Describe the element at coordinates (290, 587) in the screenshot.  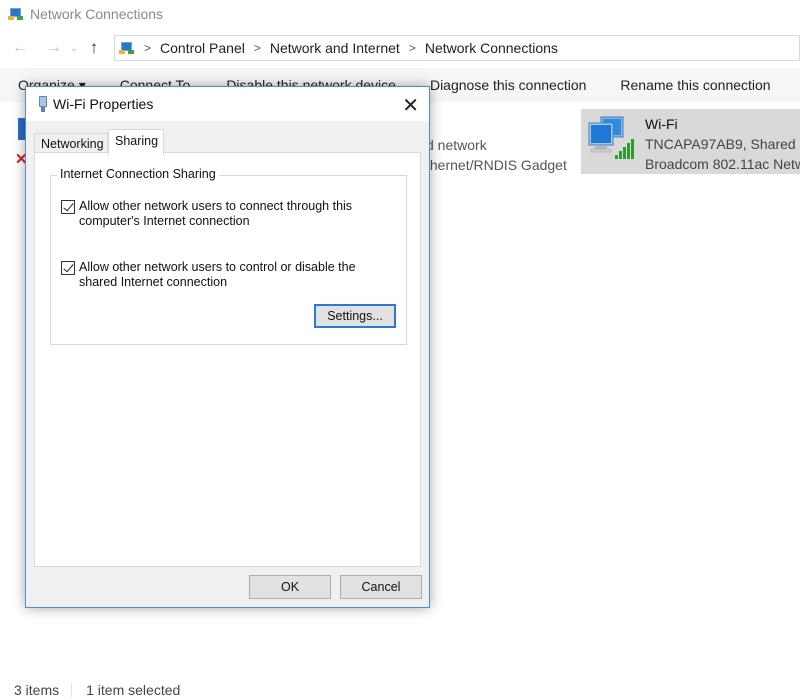
I see `ok-button: OK` at that location.